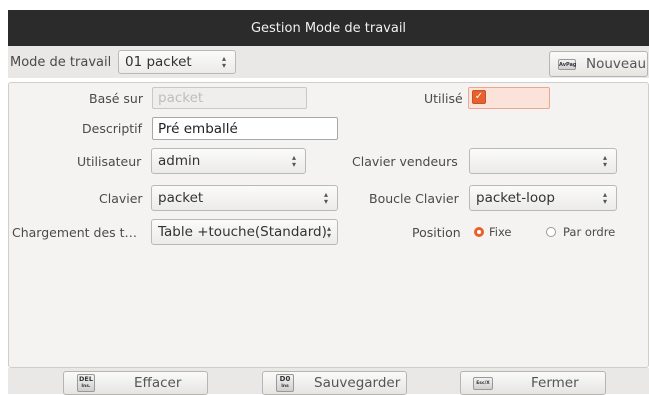 Image resolution: width=649 pixels, height=395 pixels. What do you see at coordinates (357, 383) in the screenshot?
I see `save-button-label: Sauvegarder` at bounding box center [357, 383].